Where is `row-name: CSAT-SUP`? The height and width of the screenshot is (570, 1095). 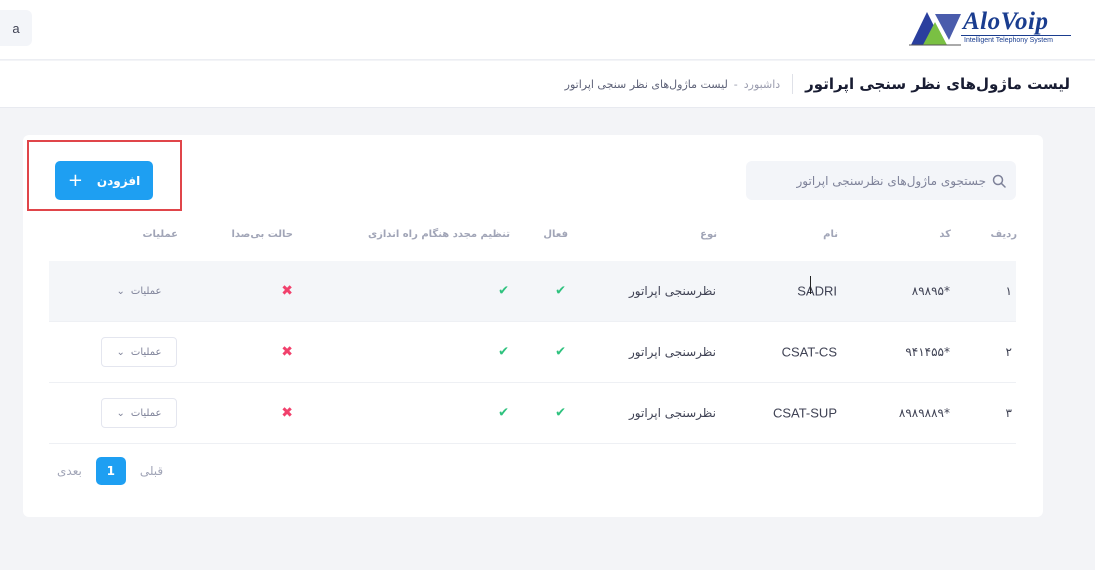 row-name: CSAT-SUP is located at coordinates (804, 413).